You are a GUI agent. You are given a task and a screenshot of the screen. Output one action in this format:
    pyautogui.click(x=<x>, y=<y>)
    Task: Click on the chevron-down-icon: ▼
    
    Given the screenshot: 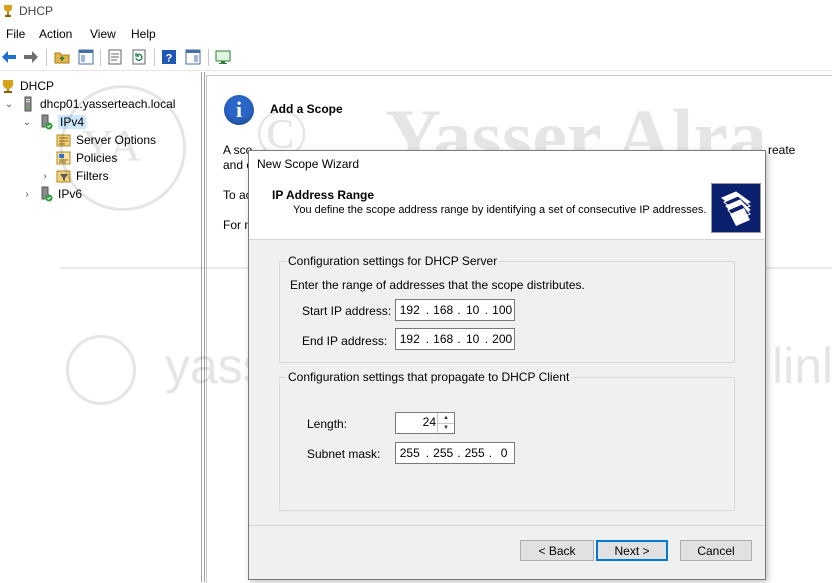 What is the action you would take?
    pyautogui.click(x=446, y=428)
    